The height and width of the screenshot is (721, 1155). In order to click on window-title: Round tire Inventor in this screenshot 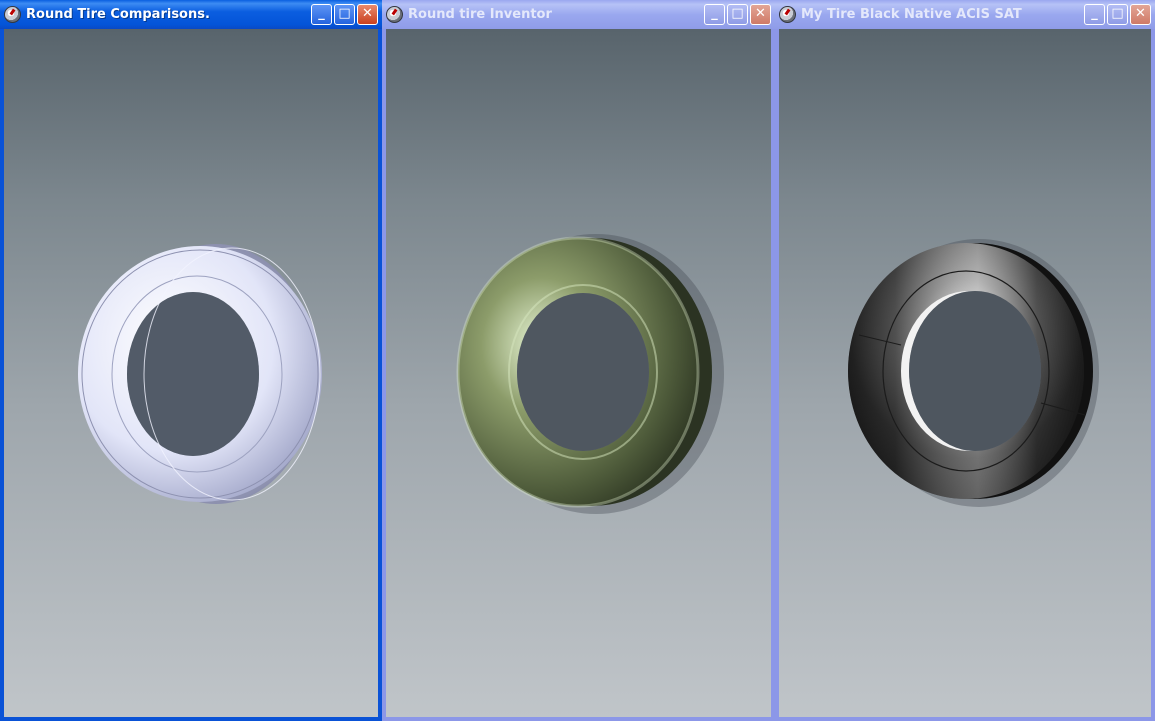, I will do `click(480, 14)`.